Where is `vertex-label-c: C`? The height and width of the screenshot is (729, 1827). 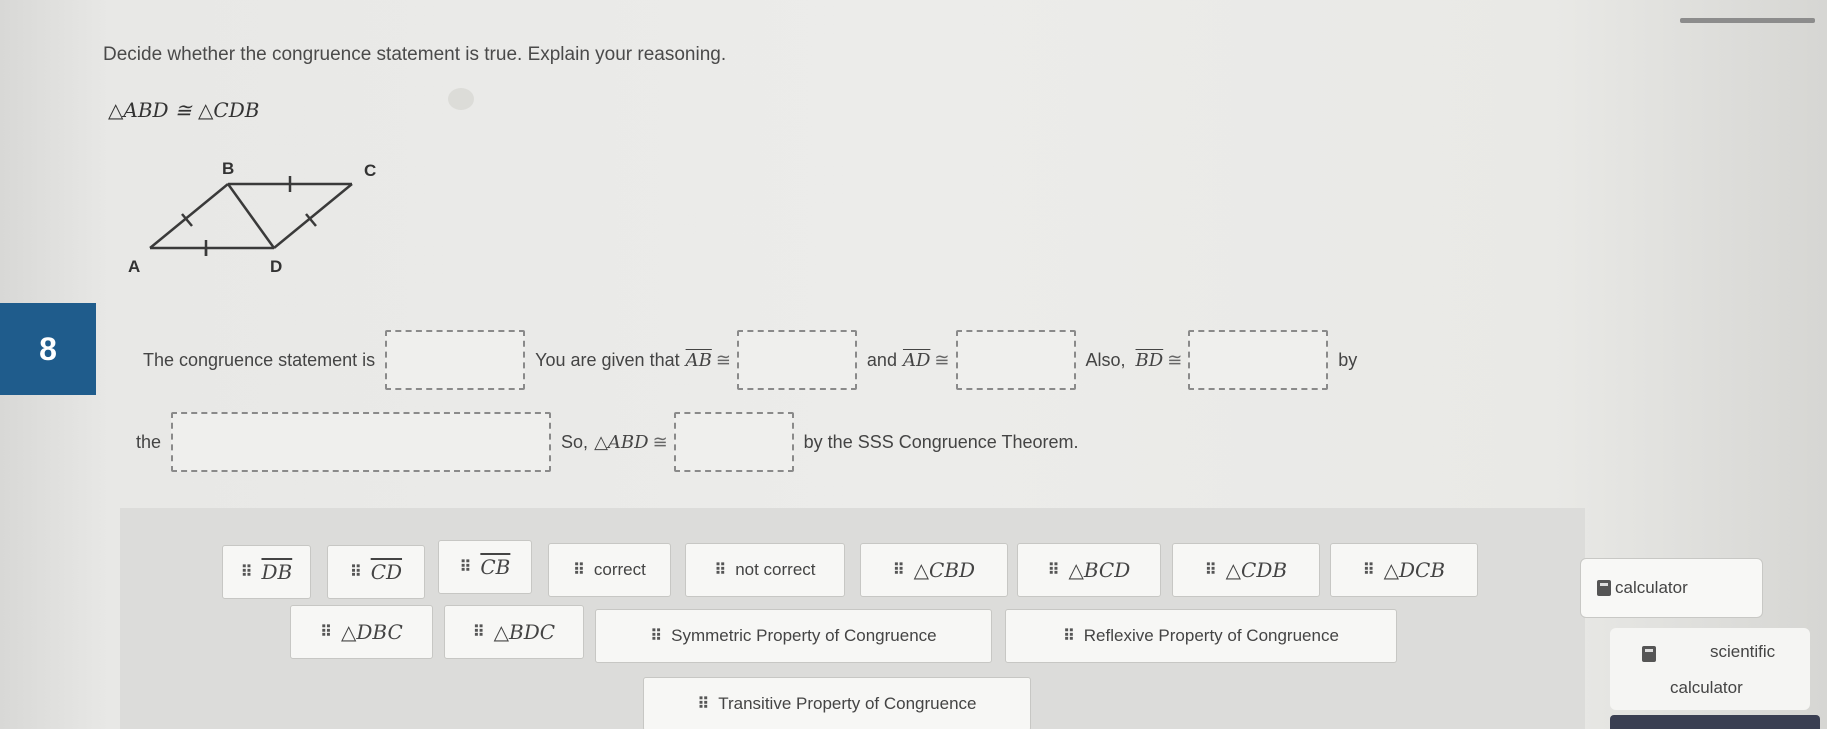
vertex-label-c: C is located at coordinates (370, 170).